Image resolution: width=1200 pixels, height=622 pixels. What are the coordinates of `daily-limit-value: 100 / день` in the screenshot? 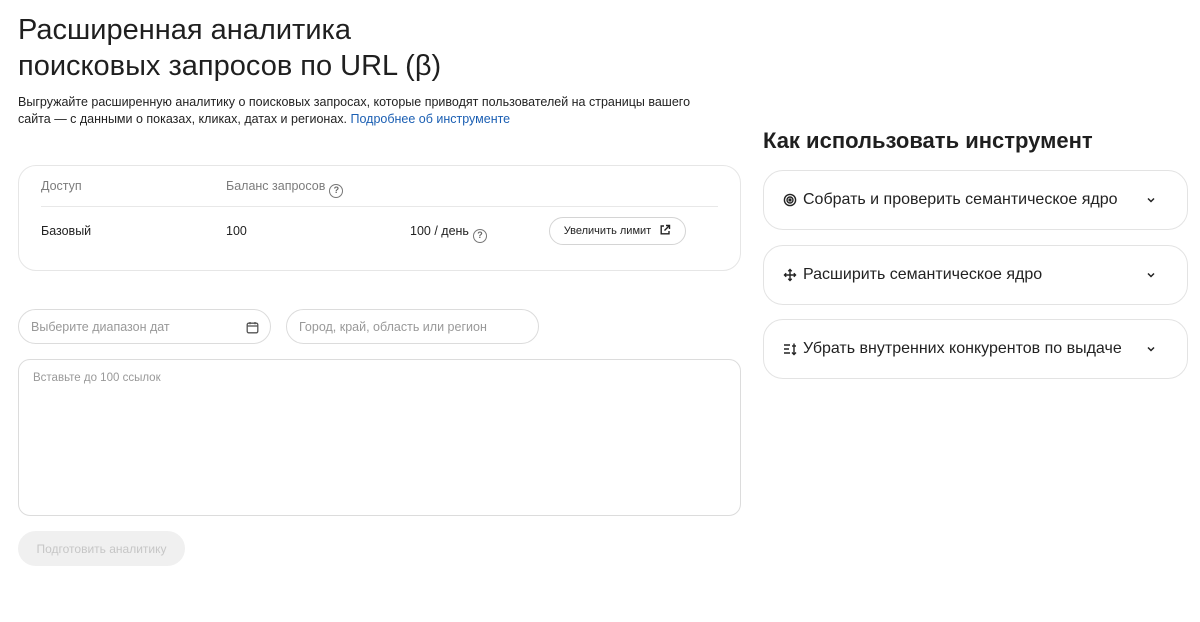 It's located at (439, 231).